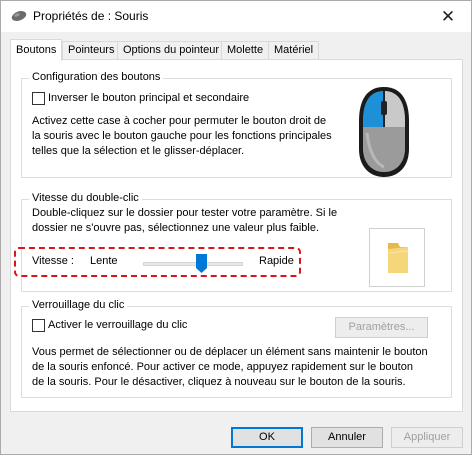  I want to click on group-title-double-click: Vitesse du double-clic, so click(85, 198).